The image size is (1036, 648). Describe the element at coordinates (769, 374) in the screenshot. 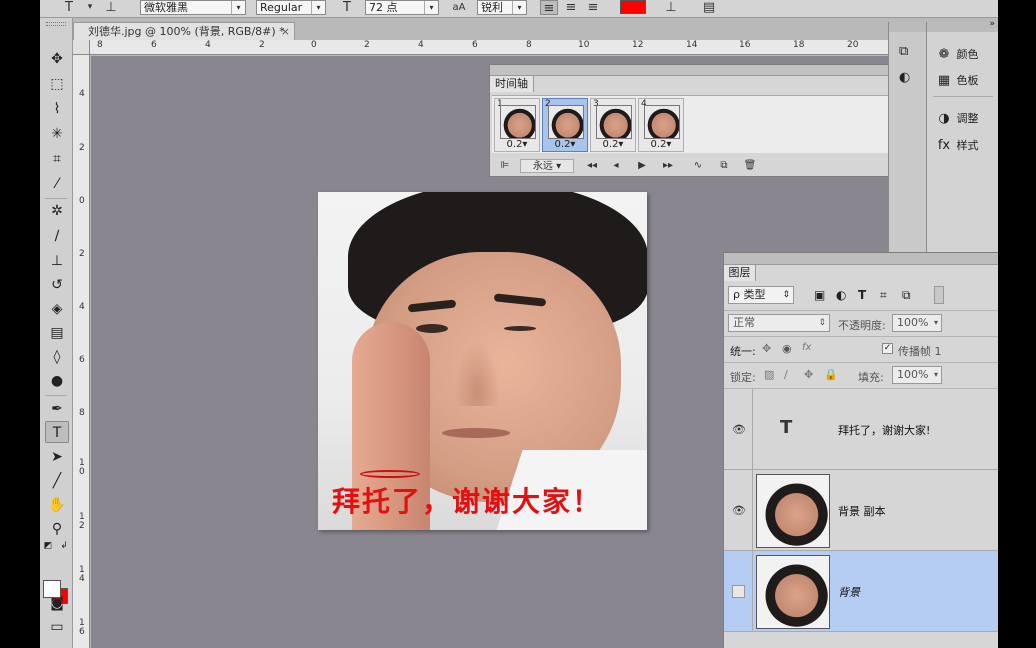

I see `lock-transparency-icon: ▨` at that location.